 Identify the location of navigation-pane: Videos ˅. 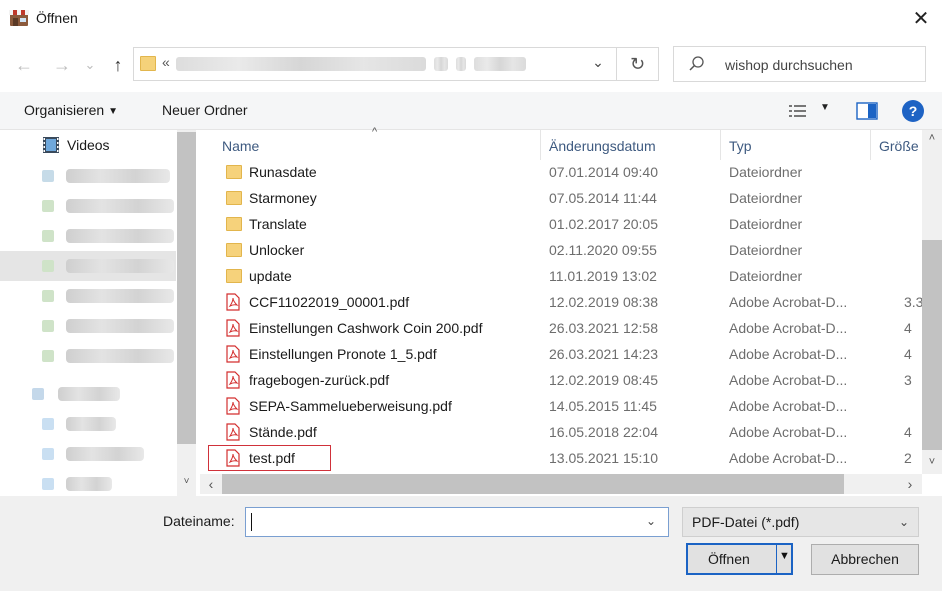
(98, 313).